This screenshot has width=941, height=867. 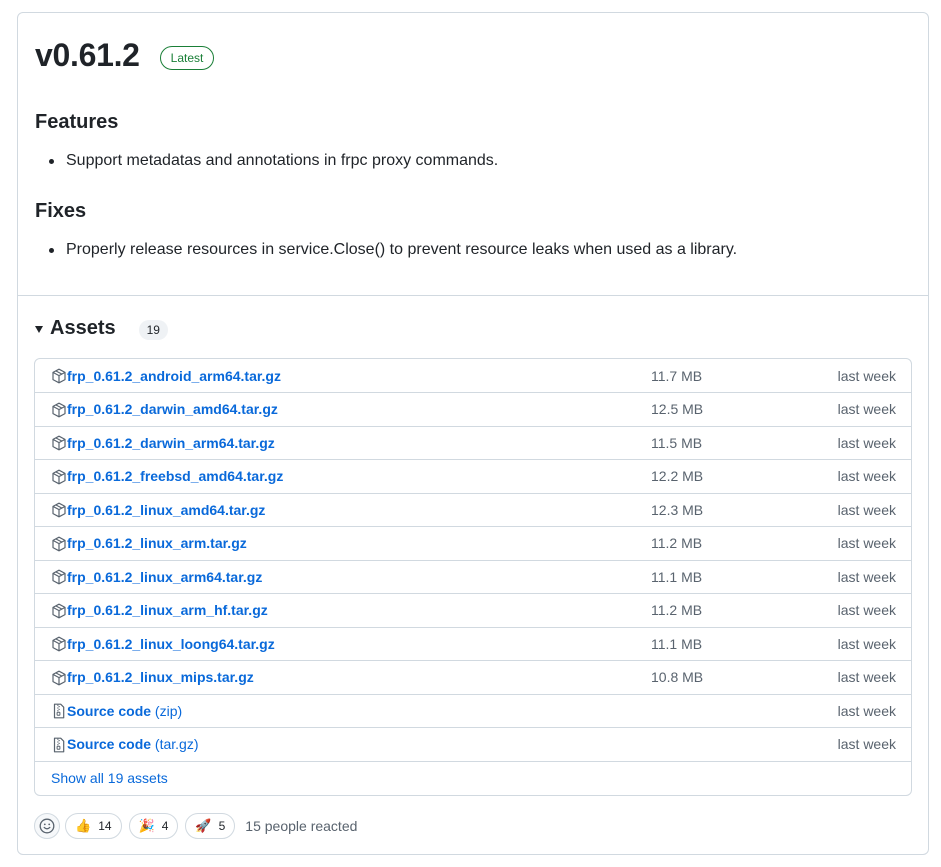 I want to click on asset-name-text: frp_0.61.2_linux_arm.tar.gz, so click(x=157, y=543).